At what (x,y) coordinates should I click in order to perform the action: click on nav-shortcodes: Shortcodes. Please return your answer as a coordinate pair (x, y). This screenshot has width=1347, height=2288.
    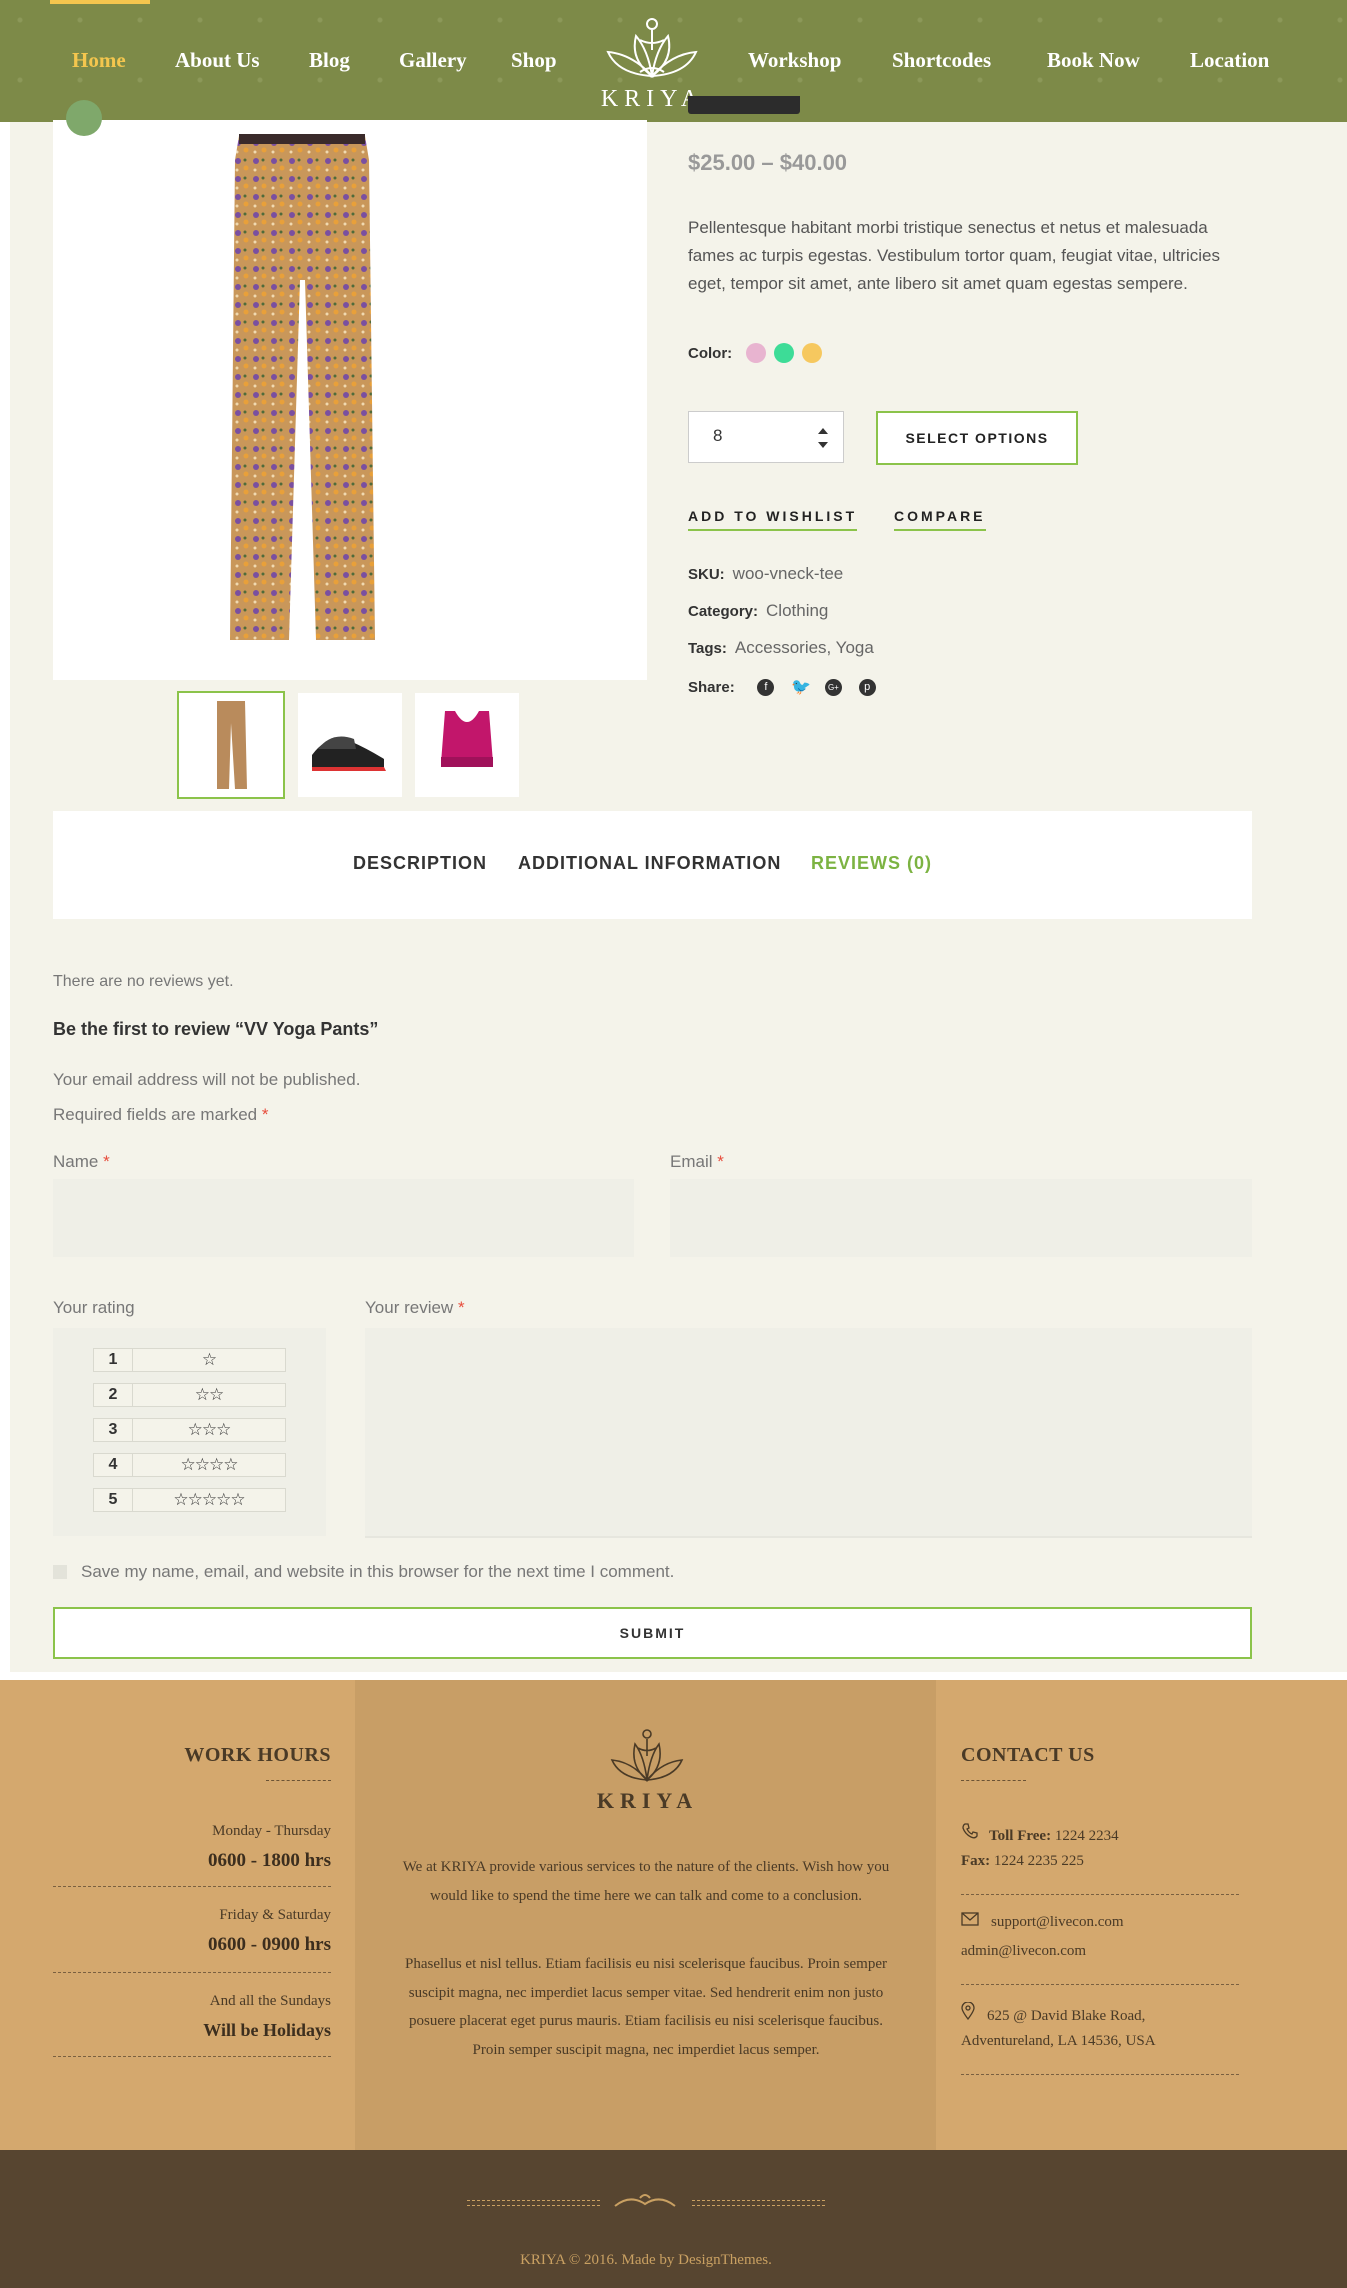
    Looking at the image, I should click on (941, 60).